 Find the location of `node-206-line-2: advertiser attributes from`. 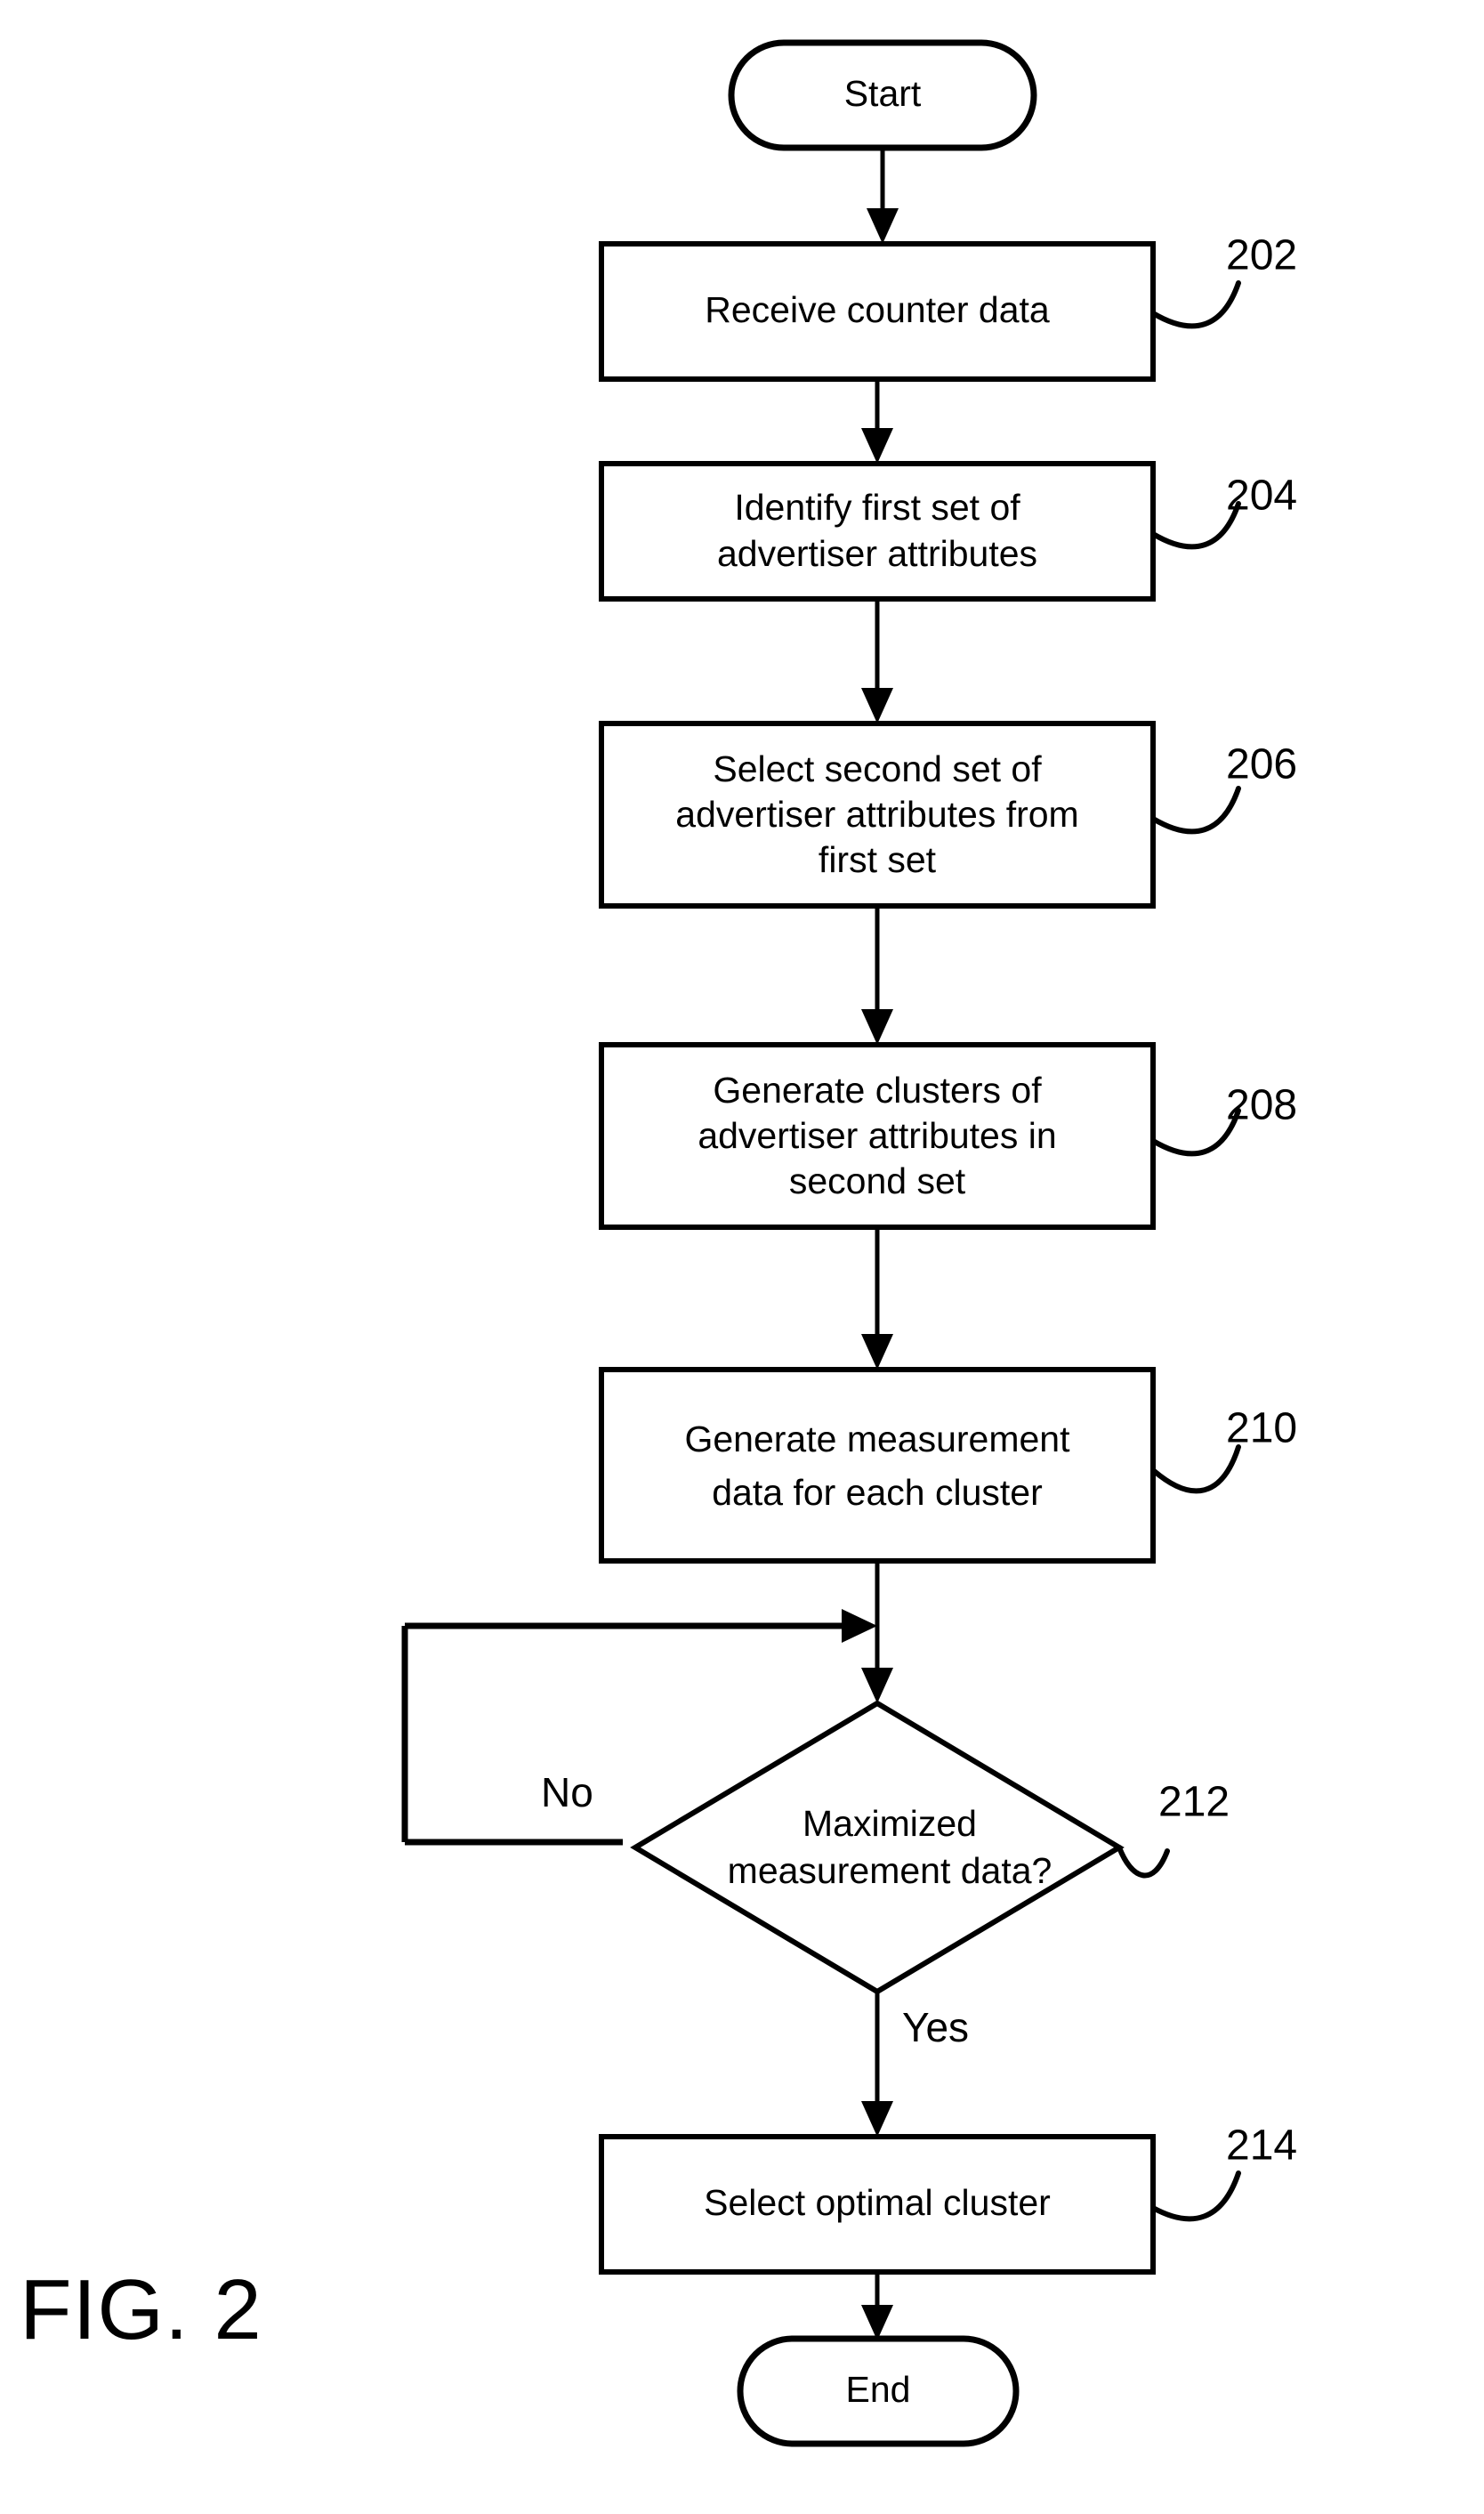

node-206-line-2: advertiser attributes from is located at coordinates (876, 815).